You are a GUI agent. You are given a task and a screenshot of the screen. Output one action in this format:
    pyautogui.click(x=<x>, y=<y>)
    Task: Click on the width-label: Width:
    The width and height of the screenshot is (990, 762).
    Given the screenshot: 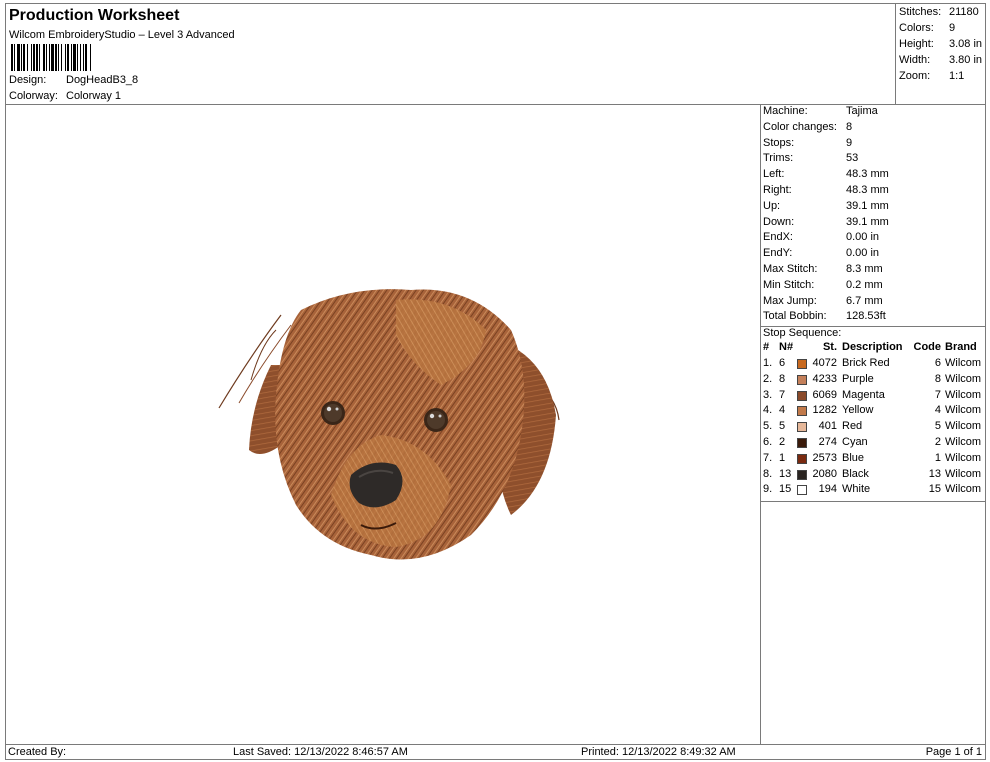 What is the action you would take?
    pyautogui.click(x=915, y=60)
    